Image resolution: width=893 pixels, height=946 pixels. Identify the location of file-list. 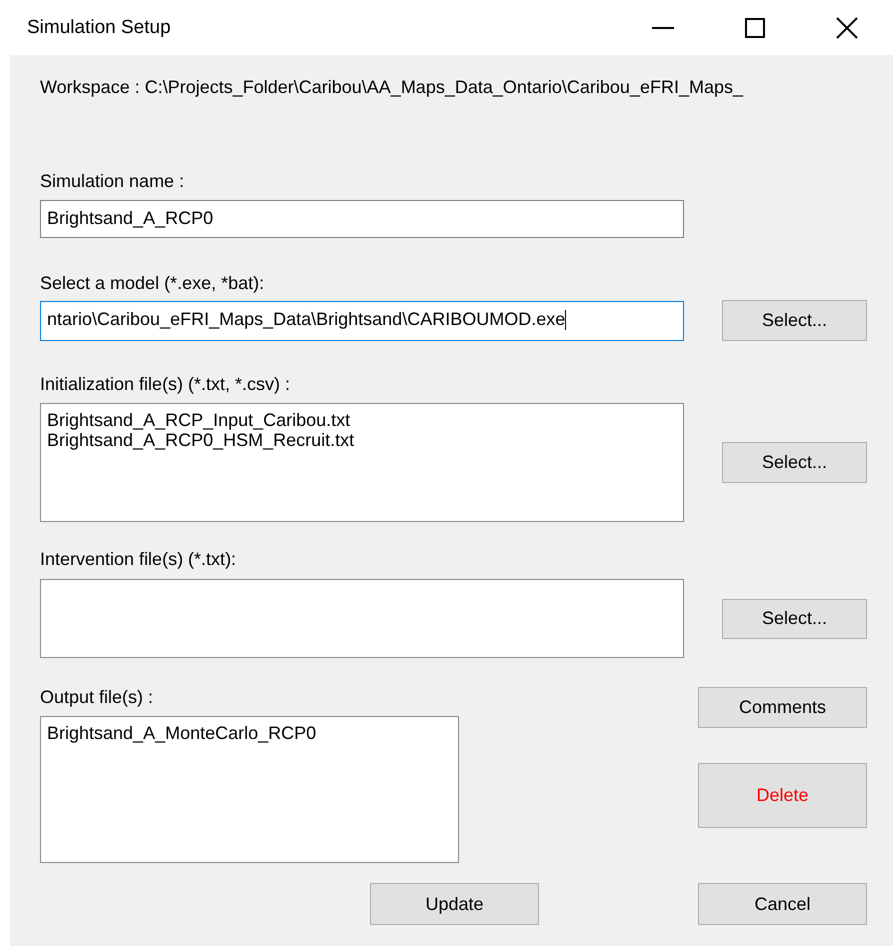
(362, 618).